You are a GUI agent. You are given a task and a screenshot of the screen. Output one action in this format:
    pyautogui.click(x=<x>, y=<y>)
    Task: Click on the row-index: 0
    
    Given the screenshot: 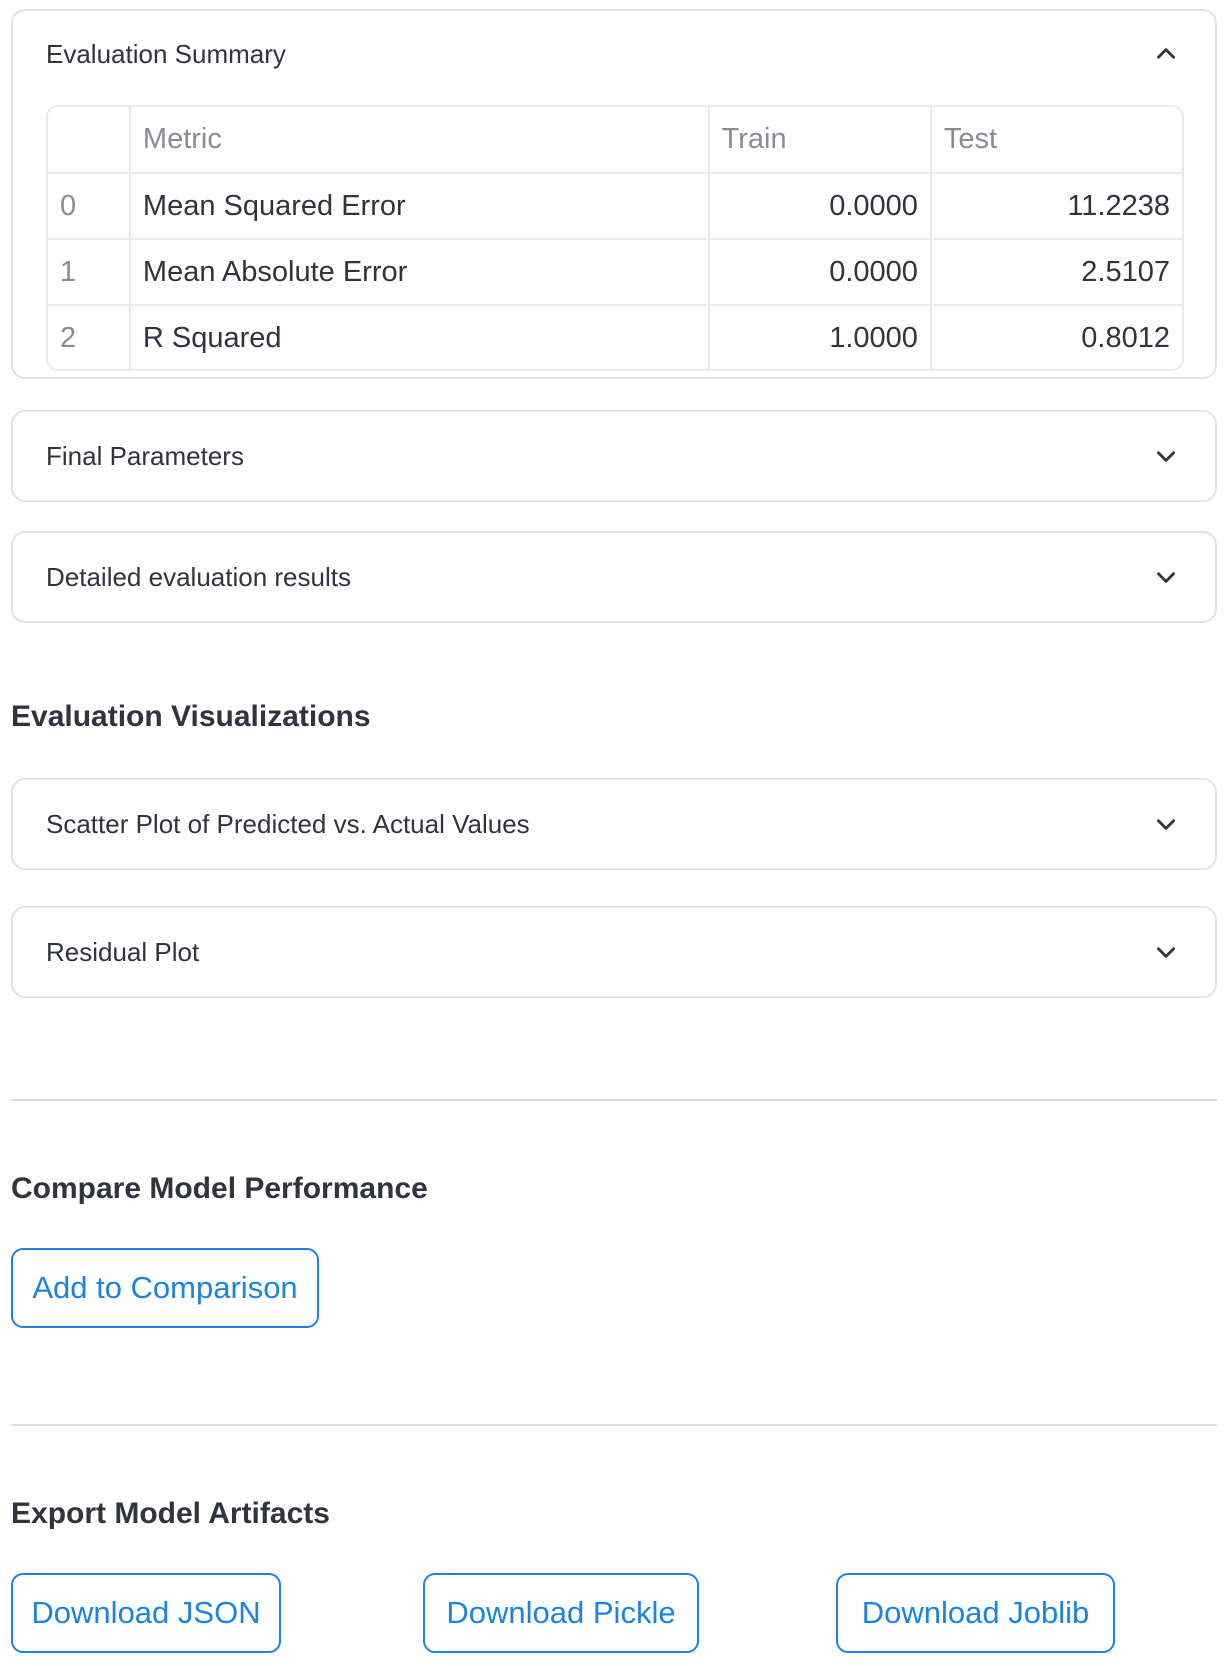 What is the action you would take?
    pyautogui.click(x=89, y=206)
    